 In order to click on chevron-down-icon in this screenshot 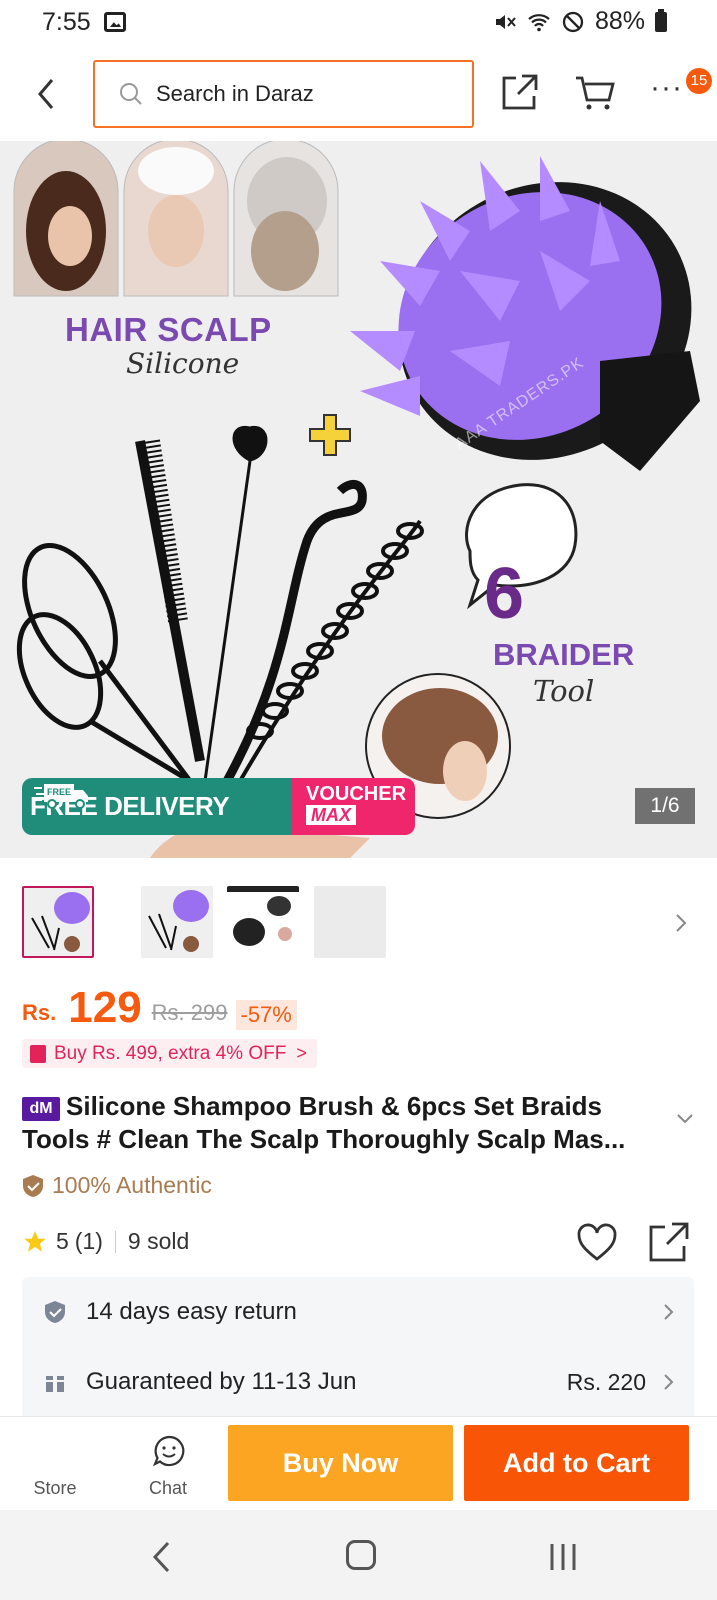, I will do `click(685, 1119)`.